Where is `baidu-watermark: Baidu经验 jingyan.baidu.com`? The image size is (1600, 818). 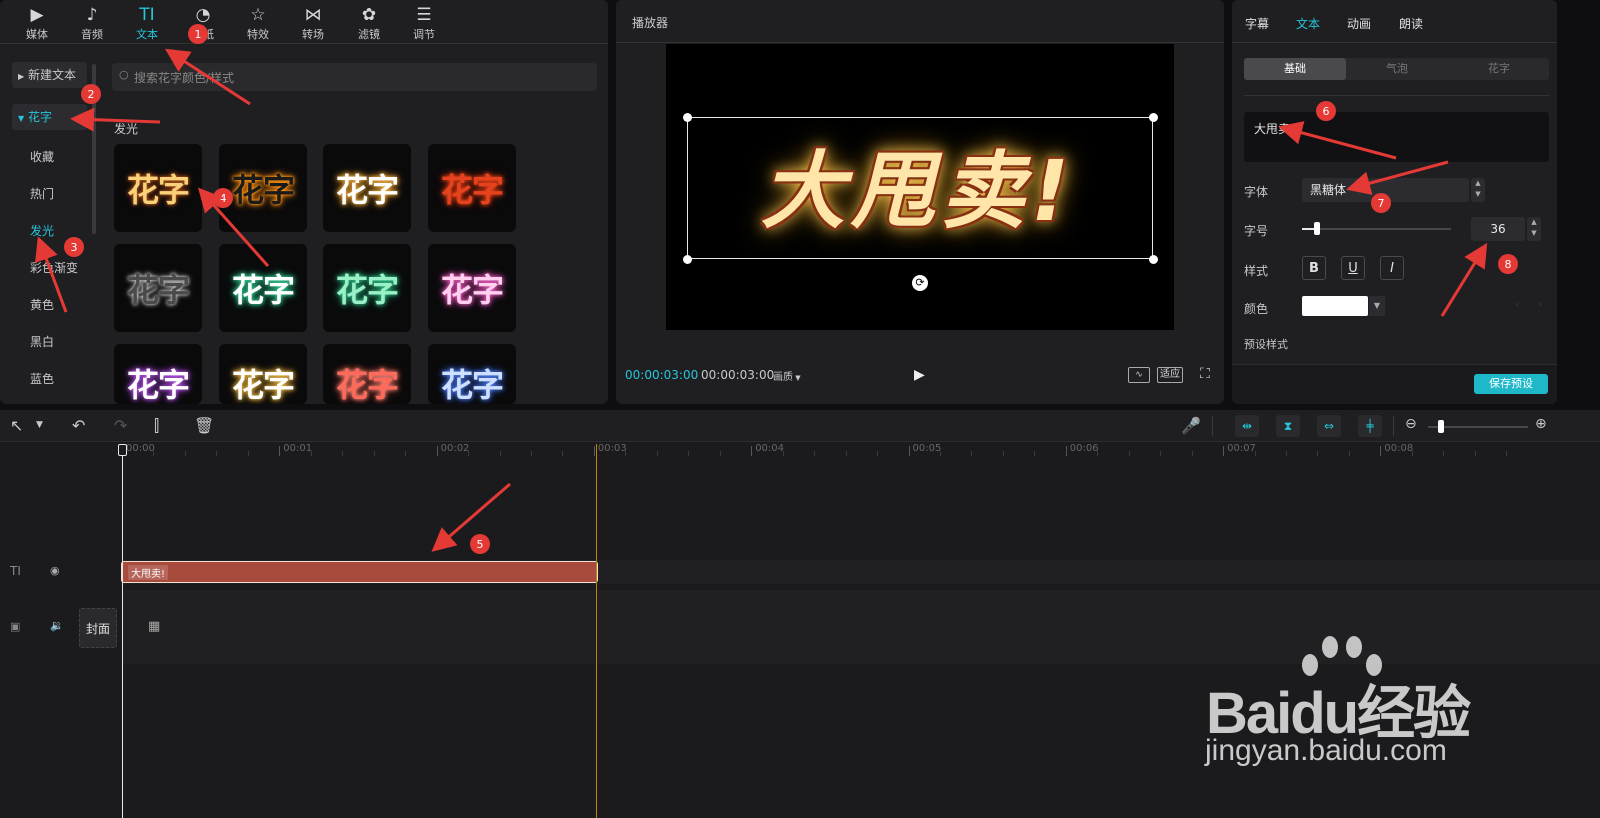 baidu-watermark: Baidu经验 jingyan.baidu.com is located at coordinates (1345, 703).